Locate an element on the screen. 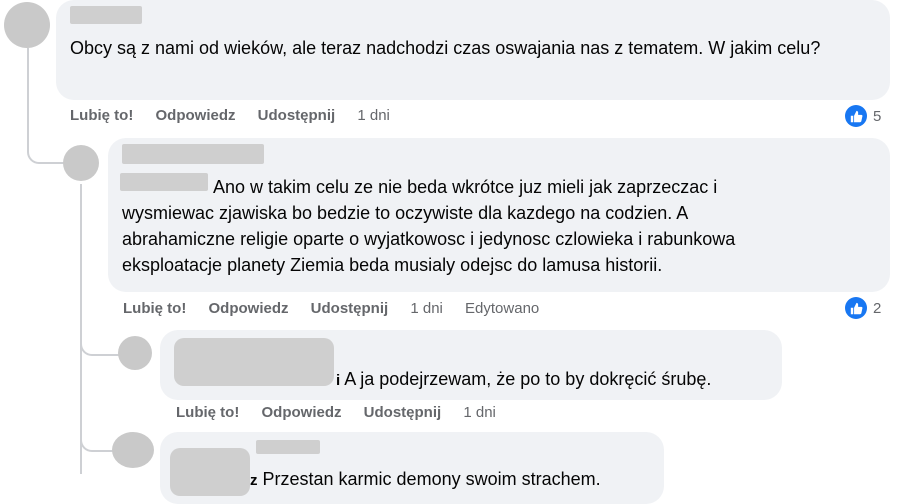  reaction-count: 5 is located at coordinates (863, 116).